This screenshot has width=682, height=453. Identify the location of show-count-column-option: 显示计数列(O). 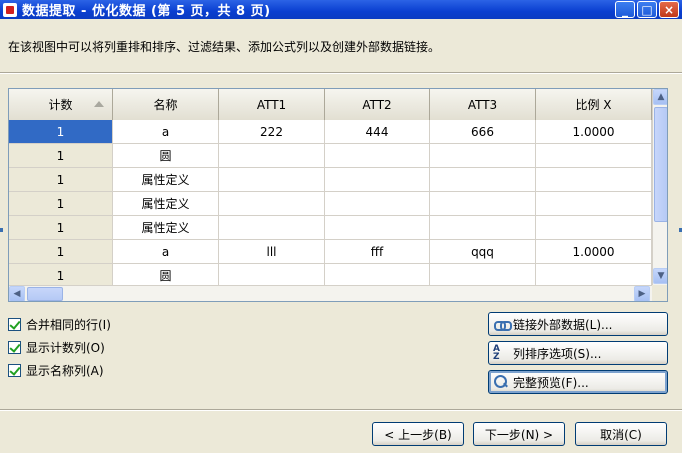
(59, 347).